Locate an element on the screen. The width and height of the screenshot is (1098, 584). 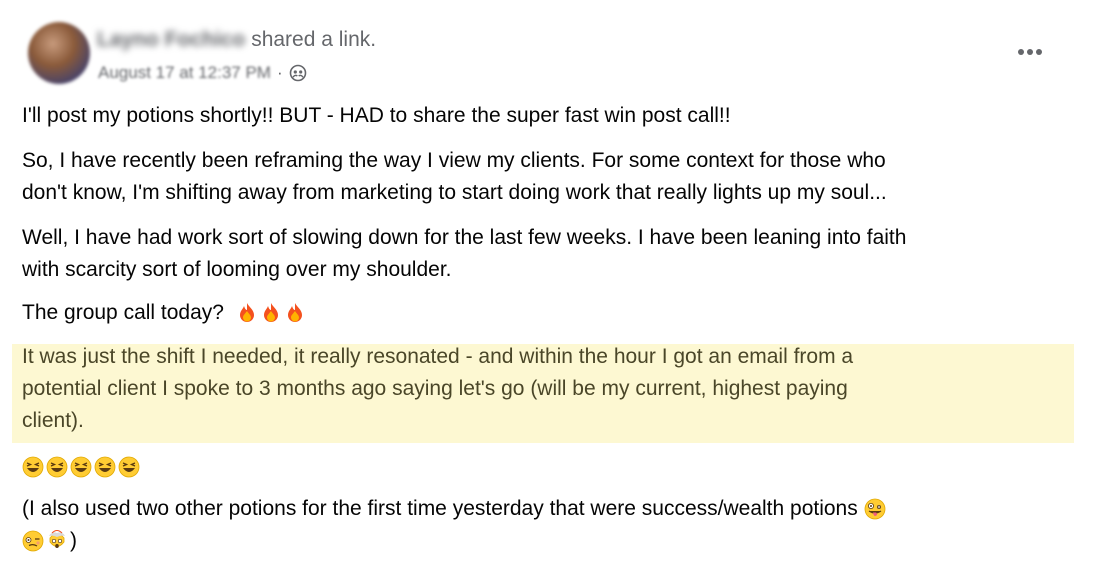
paragraph-4-text: The group call today? is located at coordinates (123, 312).